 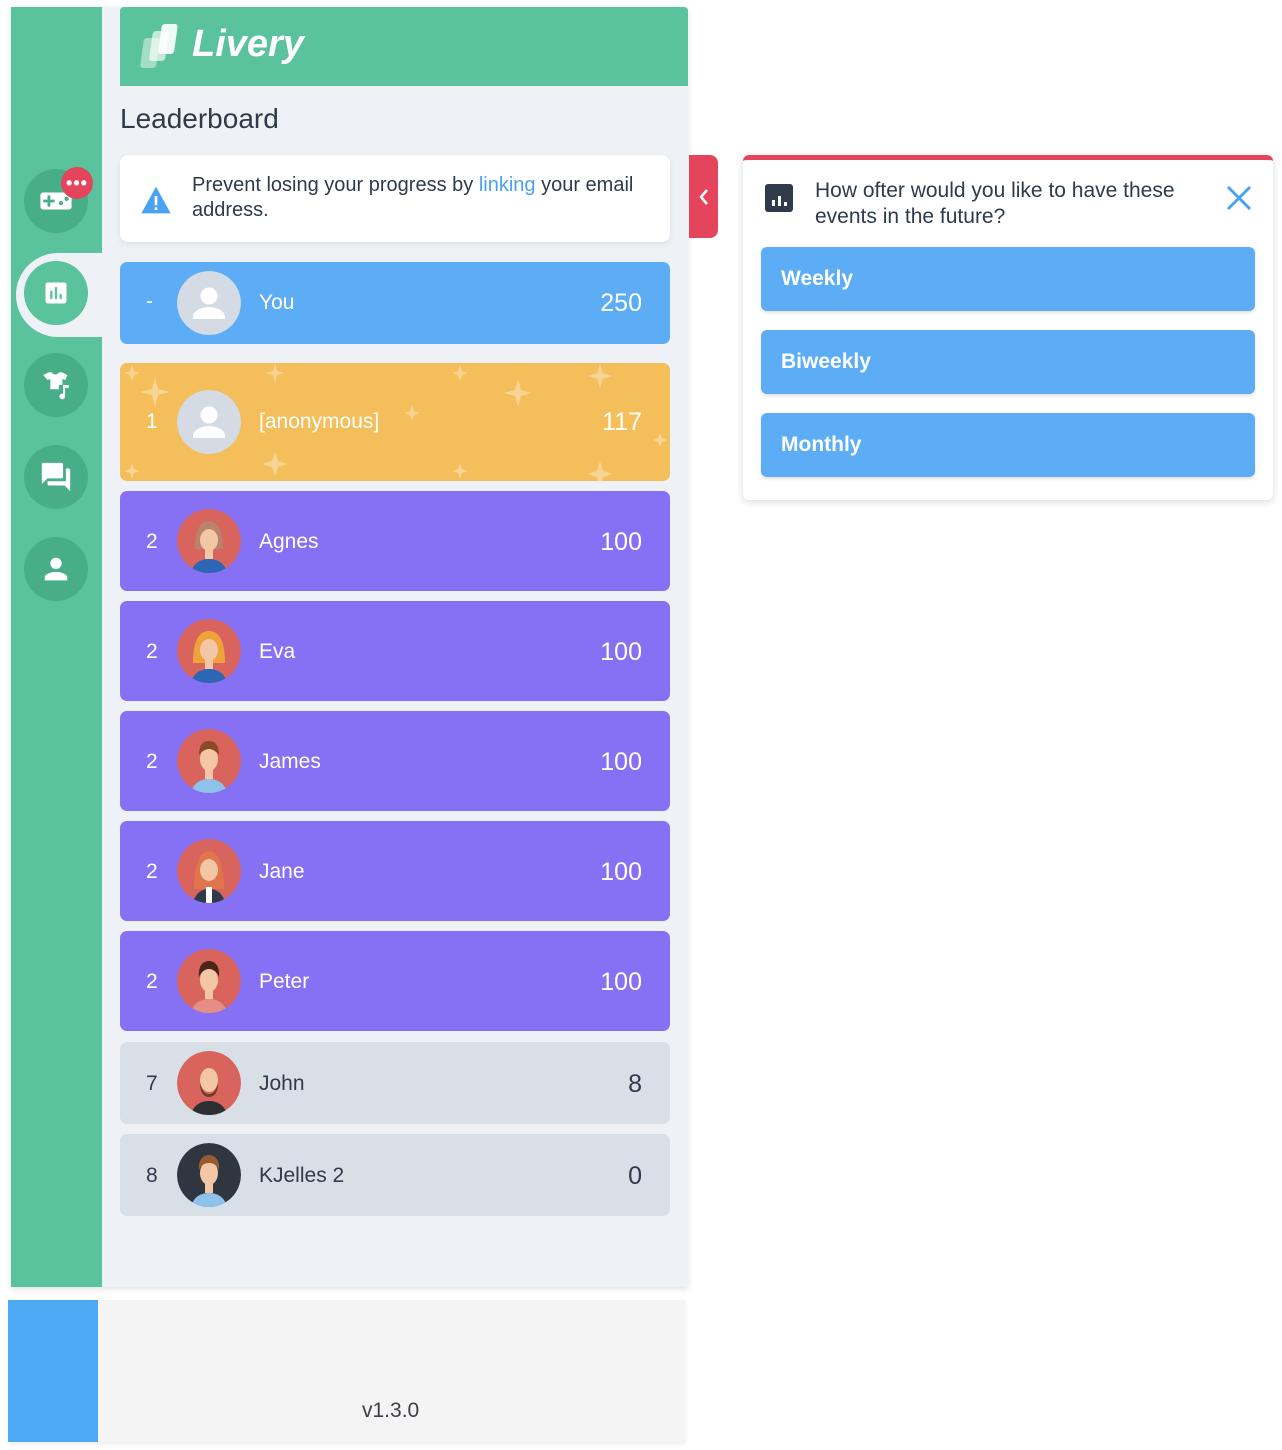 What do you see at coordinates (277, 302) in the screenshot?
I see `player-name: You` at bounding box center [277, 302].